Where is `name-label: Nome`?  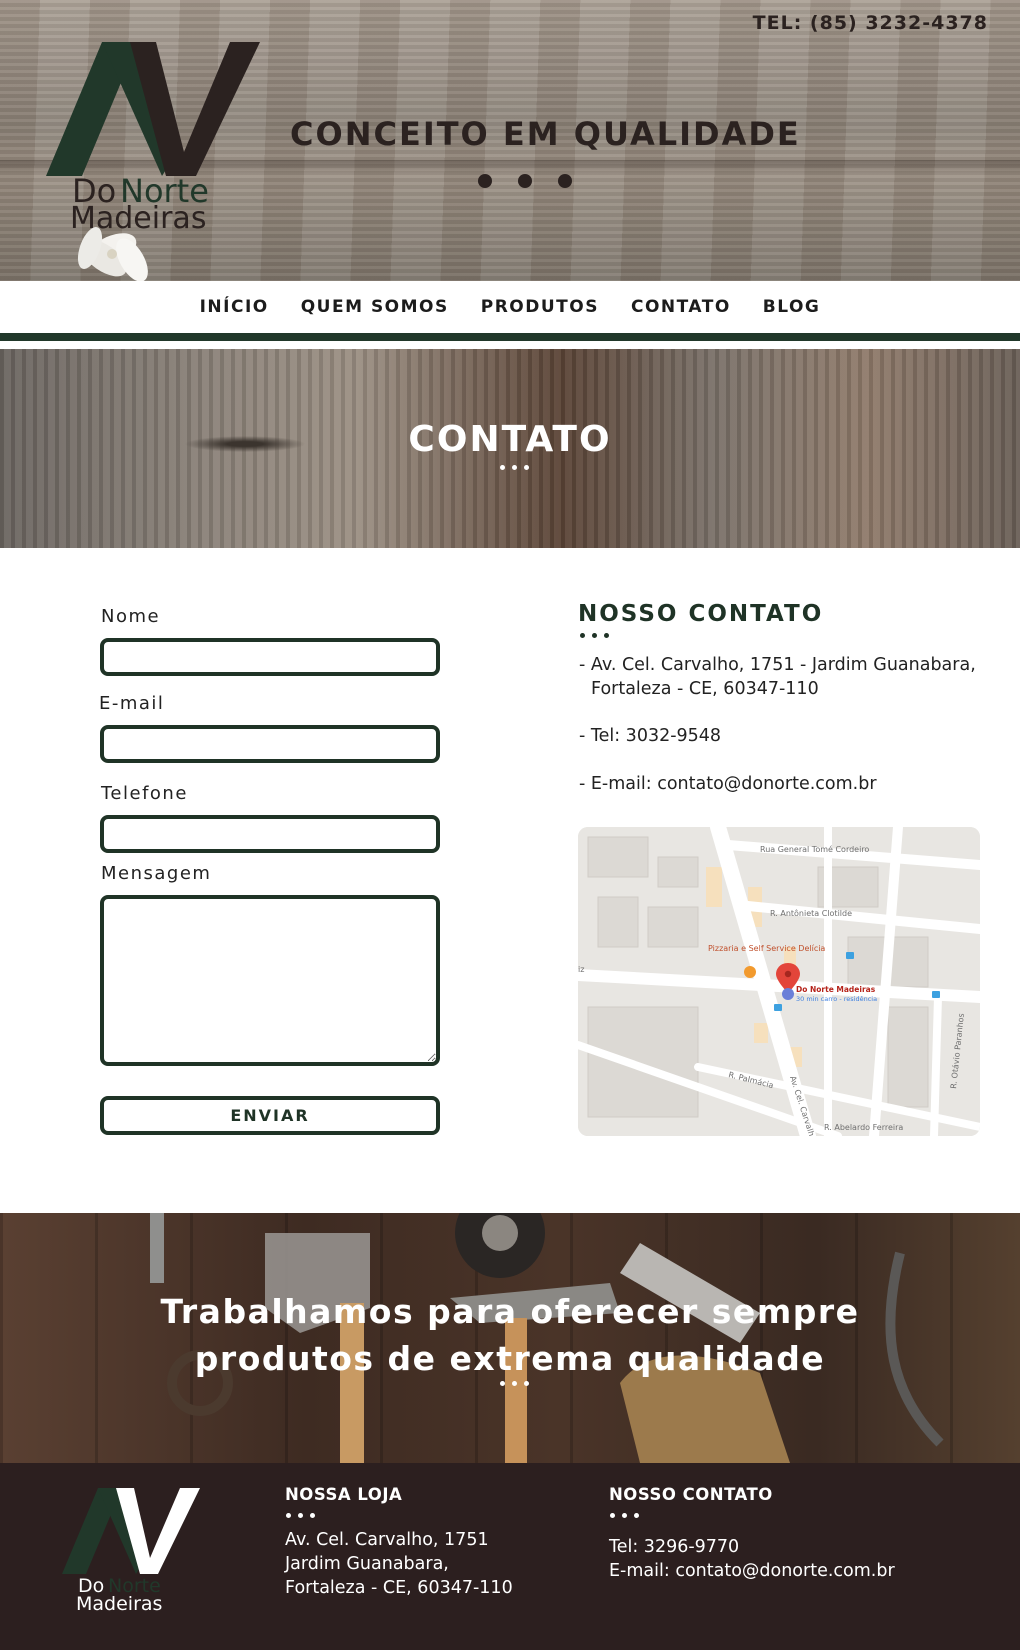 name-label: Nome is located at coordinates (131, 616).